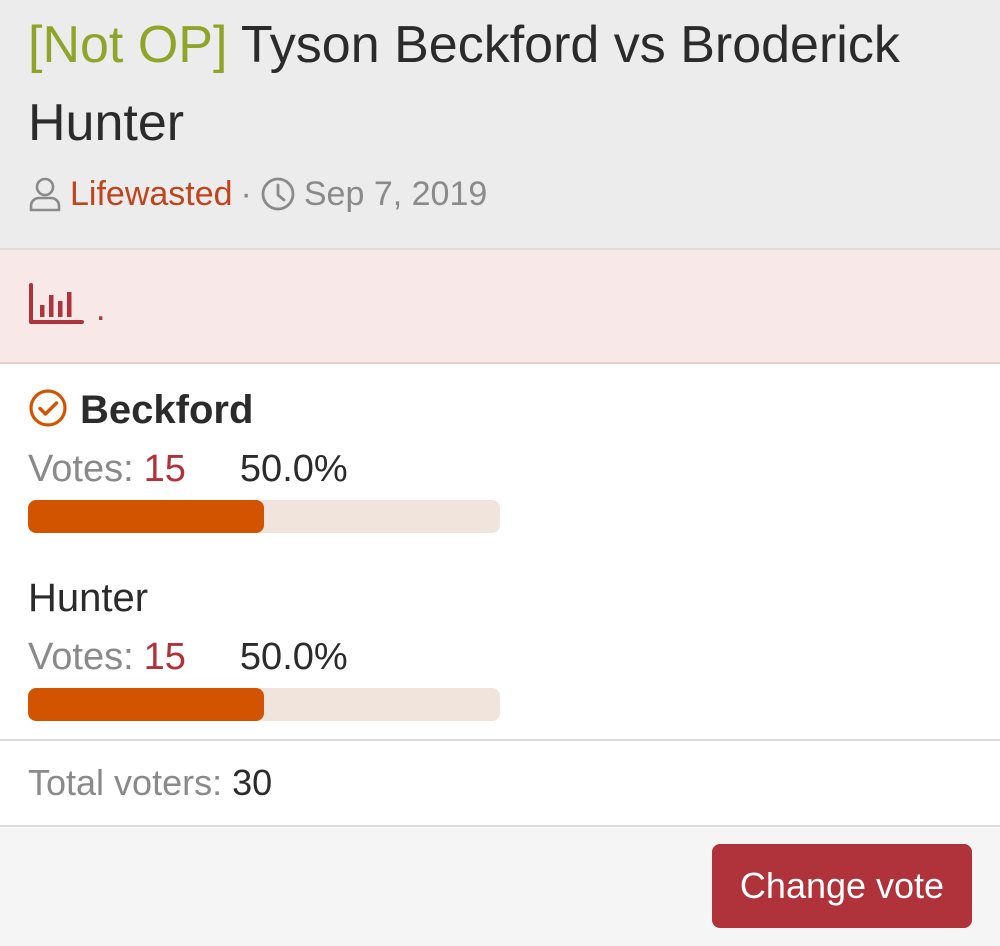  Describe the element at coordinates (498, 410) in the screenshot. I see `option-head: Beckford` at that location.